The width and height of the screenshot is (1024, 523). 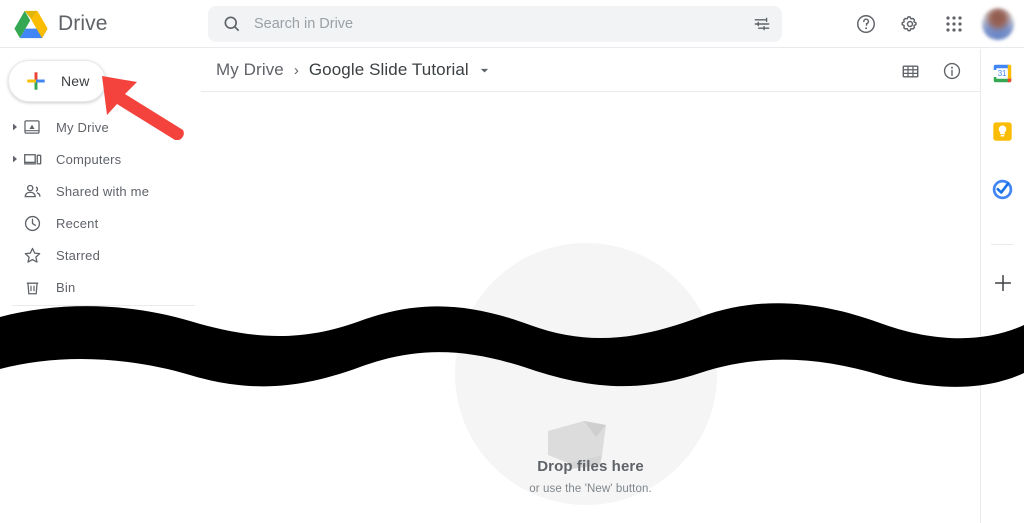 I want to click on sidebar-item-my-drive: My Drive, so click(x=100, y=127).